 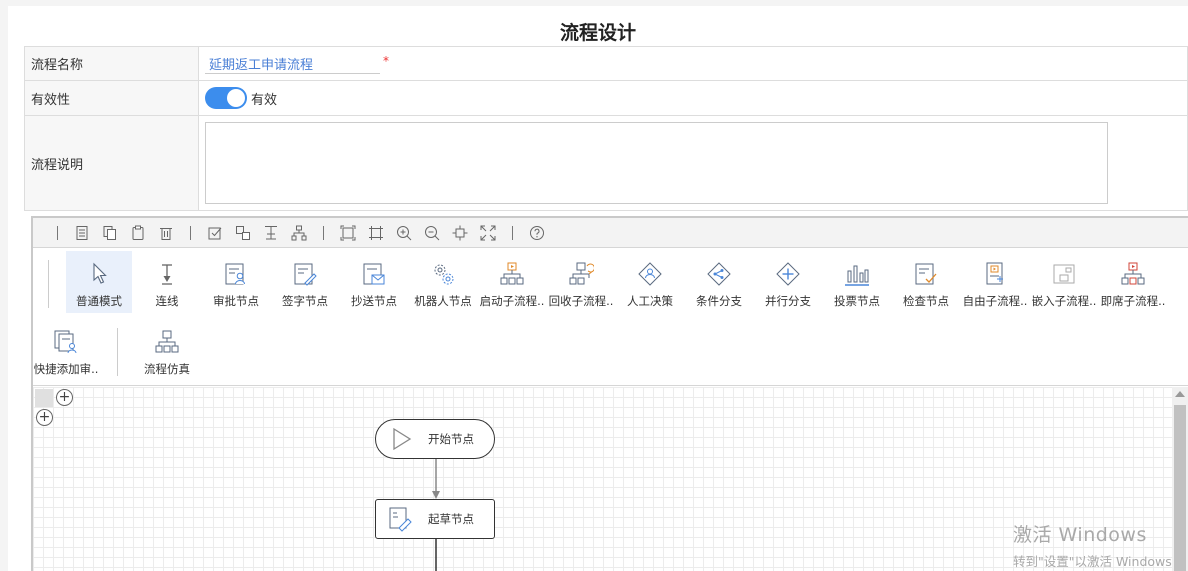 I want to click on palette-item-parallel-branch: 并行分支, so click(x=788, y=282).